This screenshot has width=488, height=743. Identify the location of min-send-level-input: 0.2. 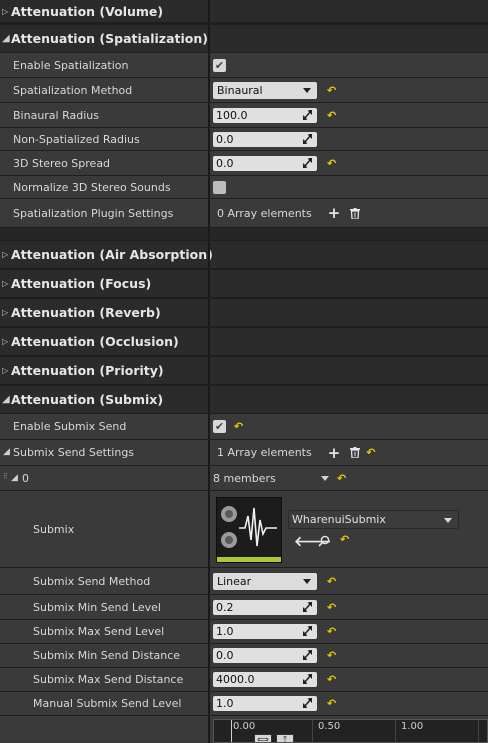
(265, 607).